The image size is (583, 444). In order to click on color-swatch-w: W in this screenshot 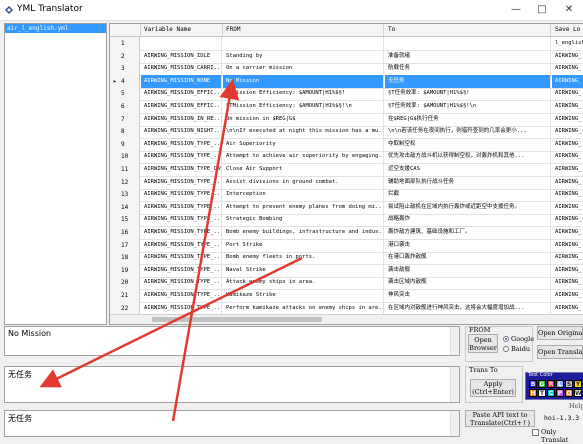, I will do `click(578, 393)`.